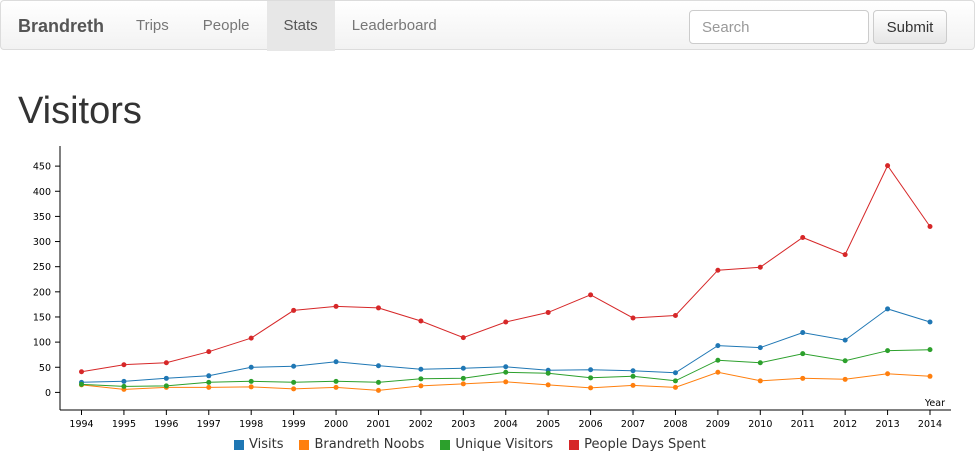  I want to click on legend-label: Brandreth Noobs, so click(369, 444).